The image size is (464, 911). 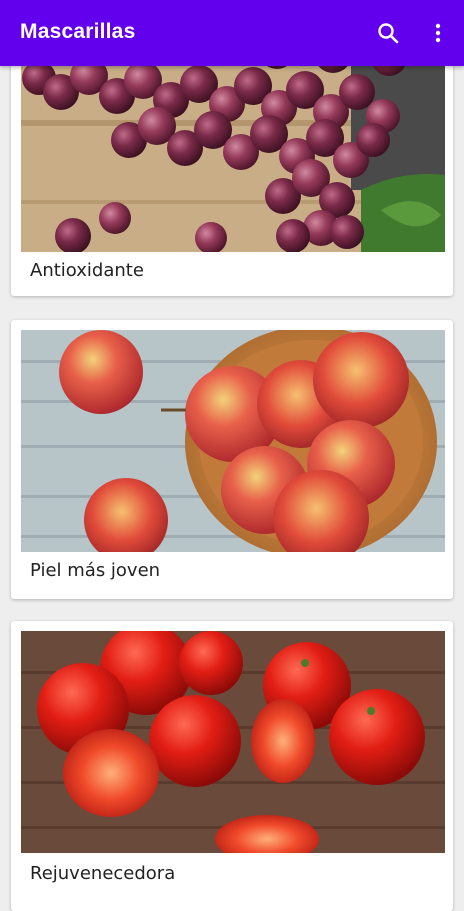 I want to click on search-icon, so click(x=388, y=33).